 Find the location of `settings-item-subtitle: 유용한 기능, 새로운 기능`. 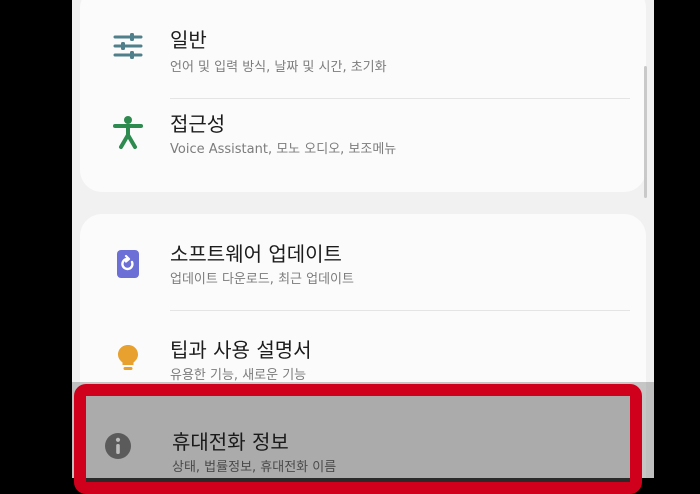

settings-item-subtitle: 유용한 기능, 새로운 기능 is located at coordinates (238, 375).